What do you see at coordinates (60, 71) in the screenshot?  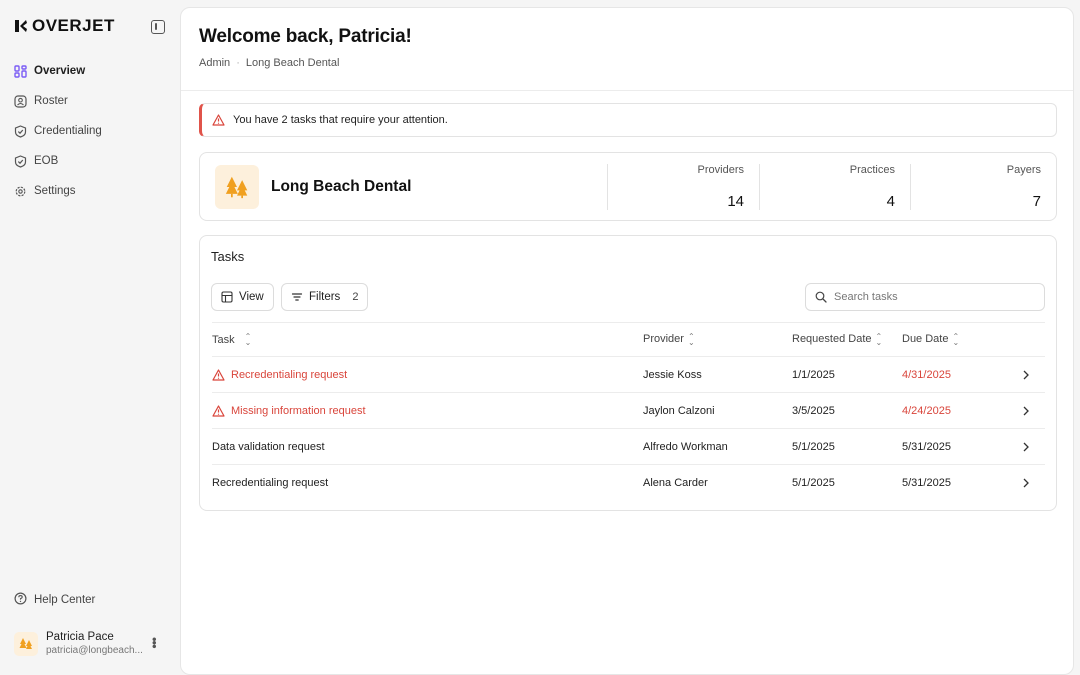 I see `sidebar-item-label: Overview` at bounding box center [60, 71].